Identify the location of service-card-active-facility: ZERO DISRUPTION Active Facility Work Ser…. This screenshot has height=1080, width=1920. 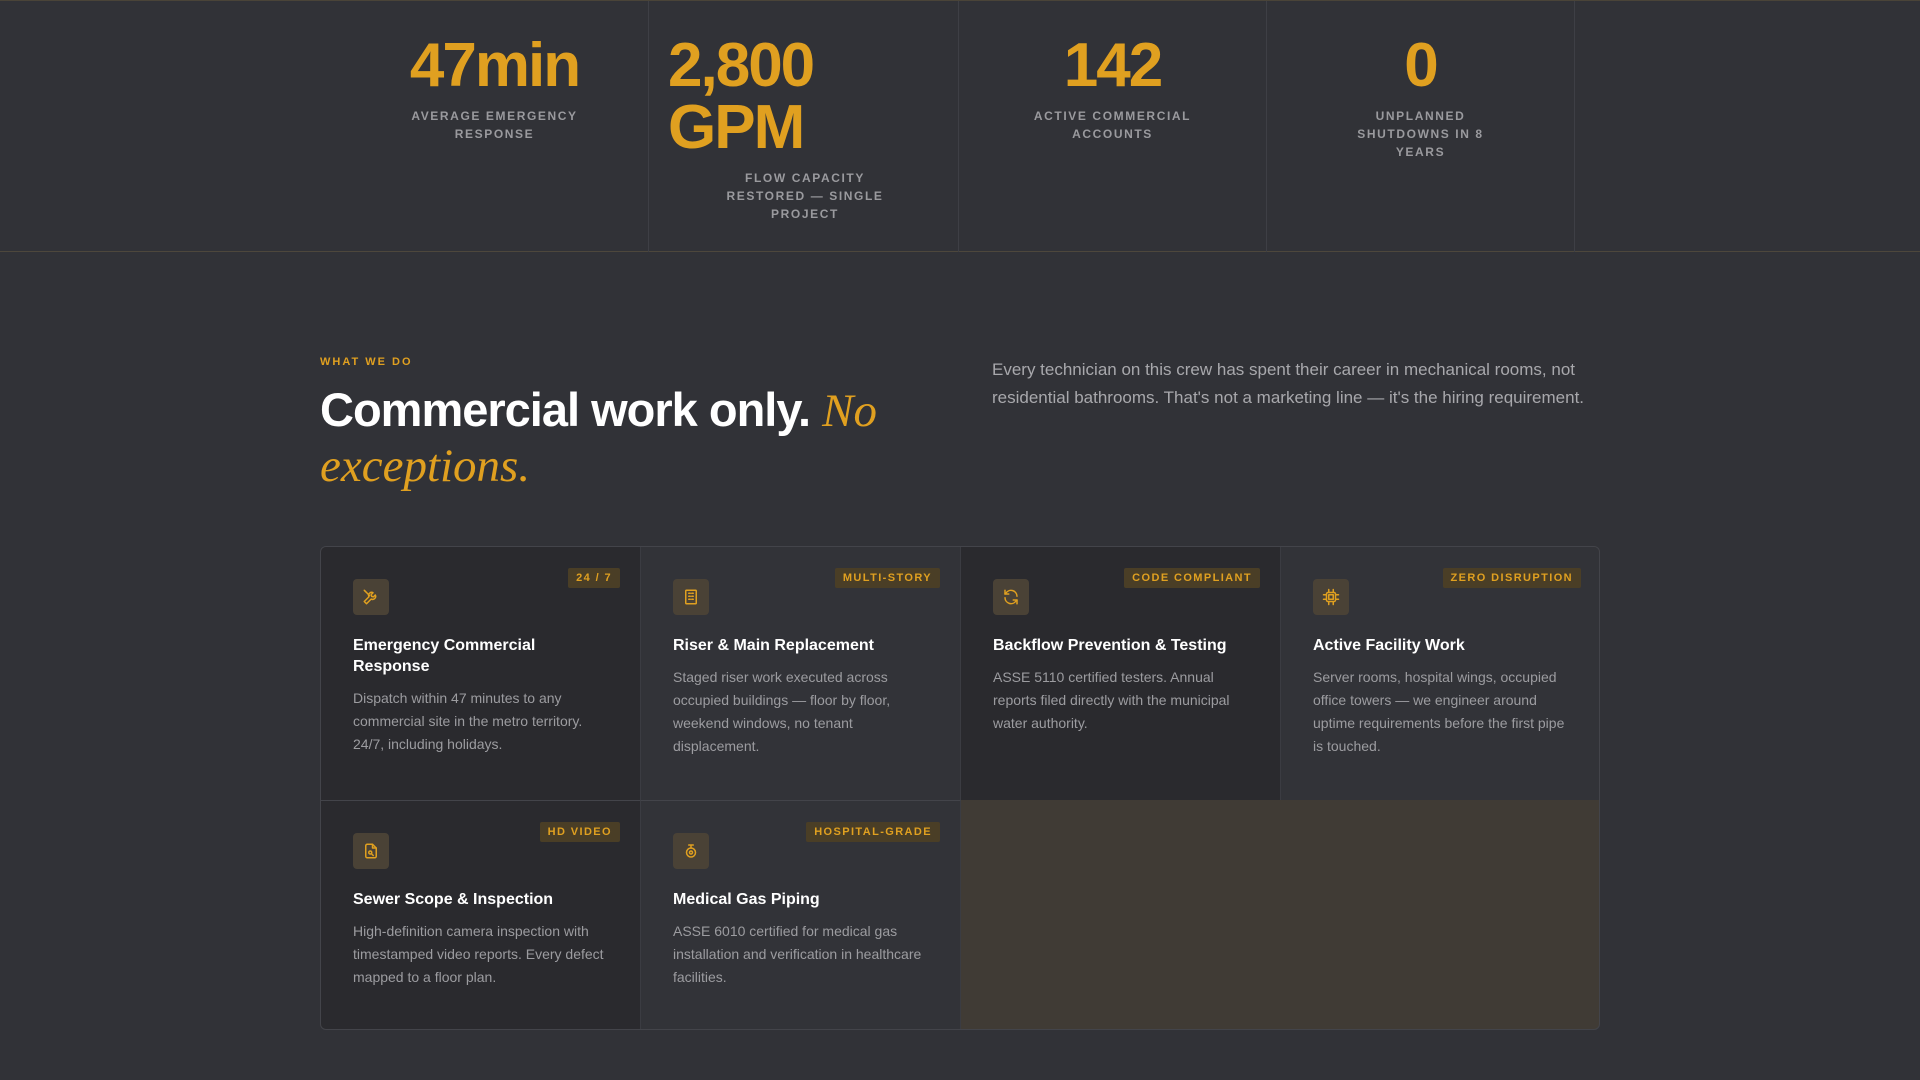
(1440, 673).